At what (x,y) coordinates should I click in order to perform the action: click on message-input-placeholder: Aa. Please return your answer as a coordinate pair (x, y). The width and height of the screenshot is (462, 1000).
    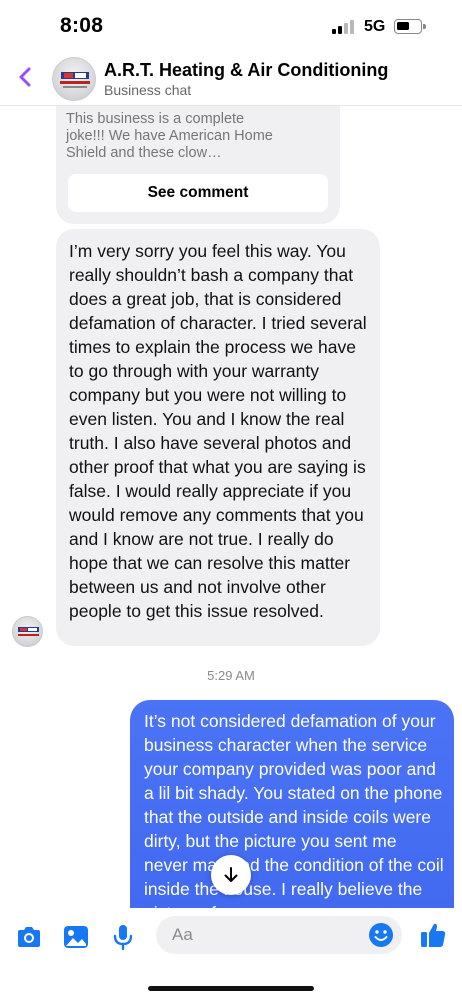
    Looking at the image, I should click on (182, 934).